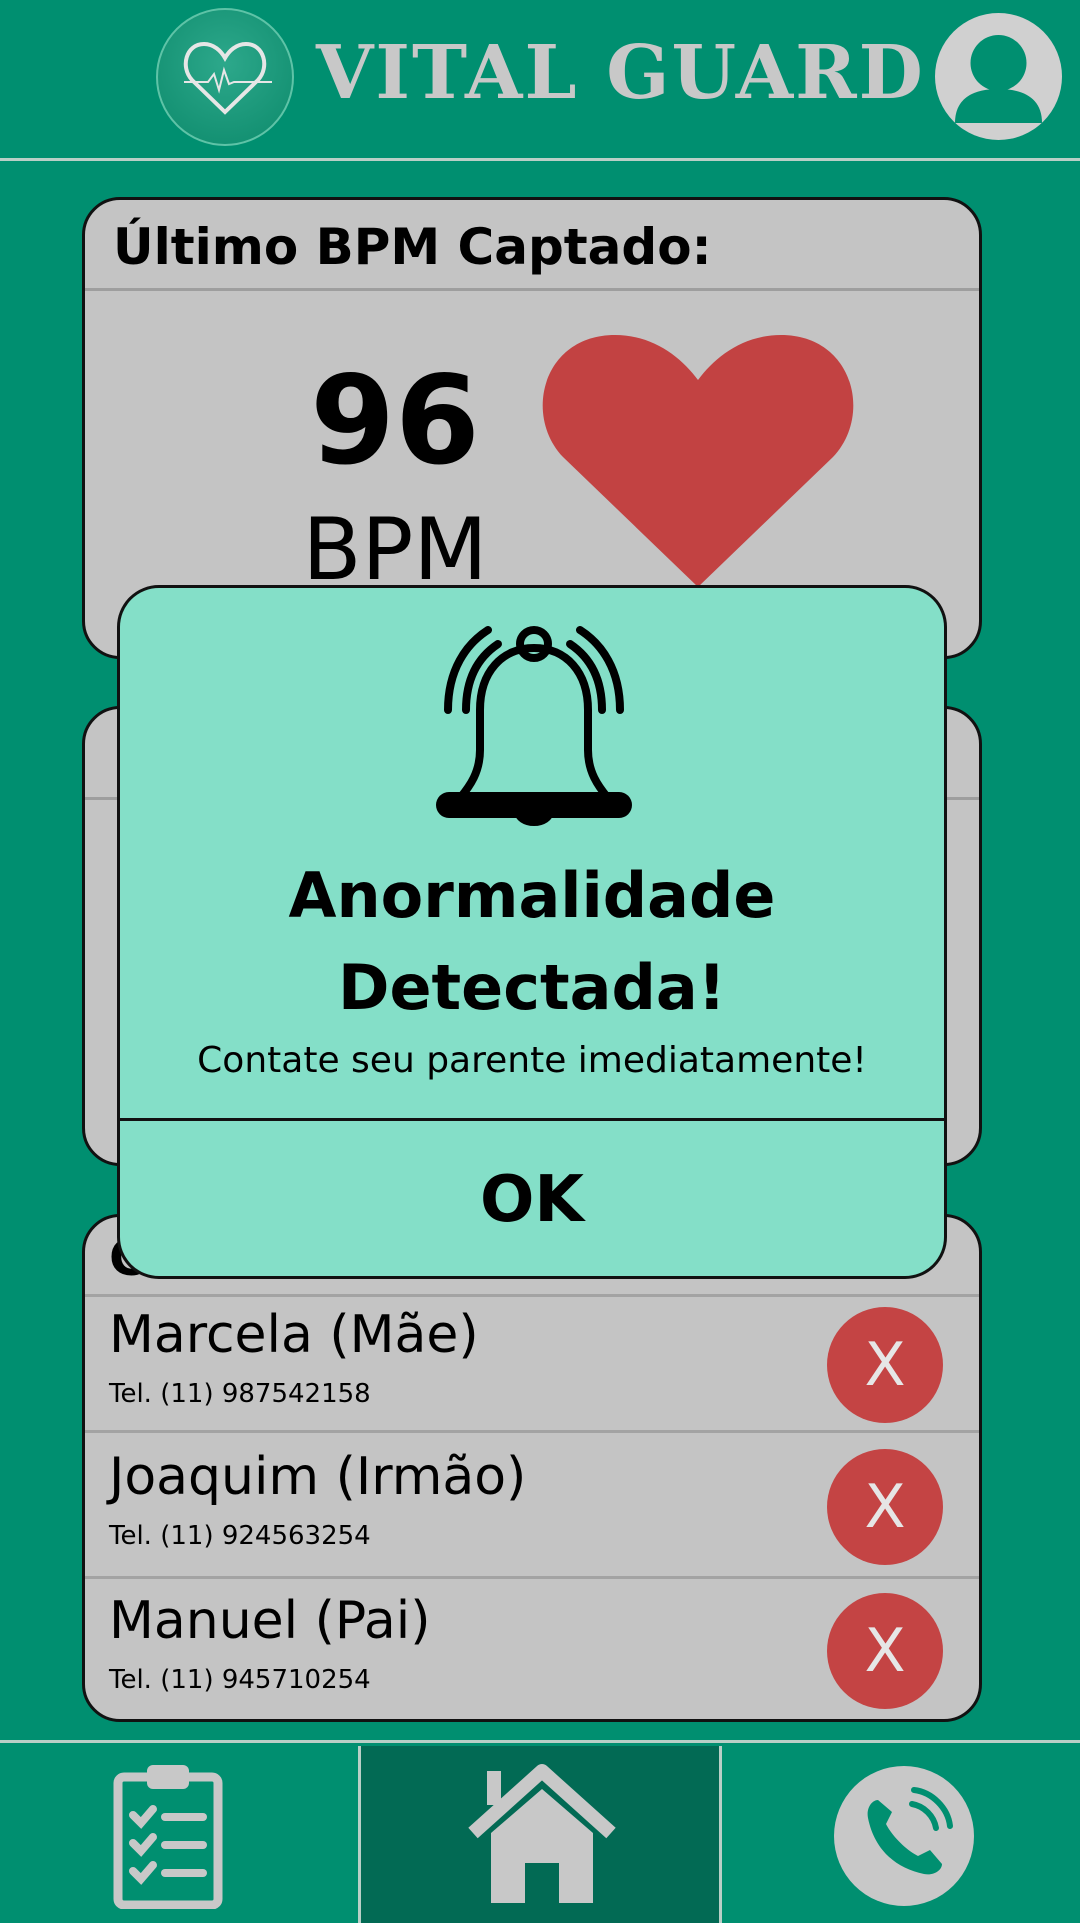 The height and width of the screenshot is (1923, 1080). Describe the element at coordinates (270, 1621) in the screenshot. I see `contact-name: Manuel (Pai)` at that location.